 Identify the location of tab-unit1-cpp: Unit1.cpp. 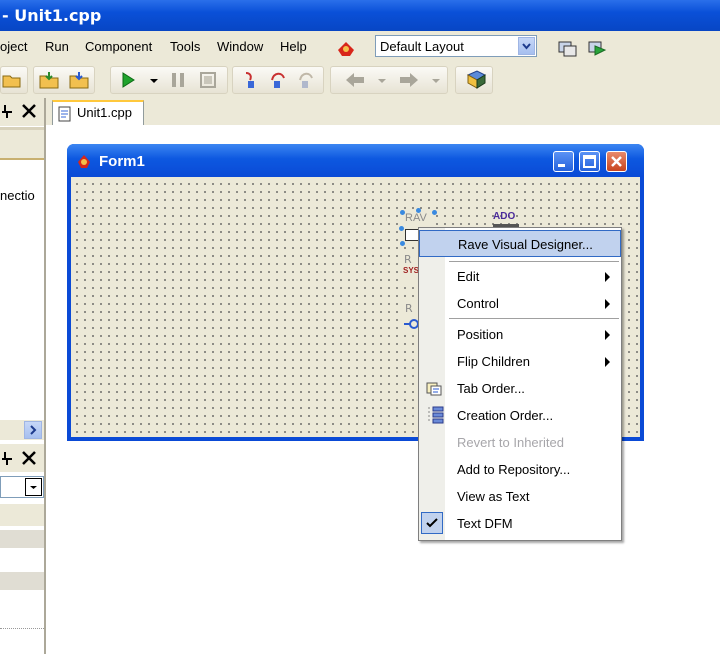
(98, 112).